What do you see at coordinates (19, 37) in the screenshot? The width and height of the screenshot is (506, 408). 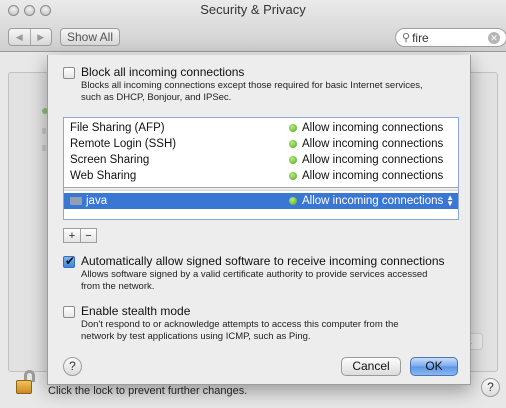 I see `back-arrow-icon: ◀` at bounding box center [19, 37].